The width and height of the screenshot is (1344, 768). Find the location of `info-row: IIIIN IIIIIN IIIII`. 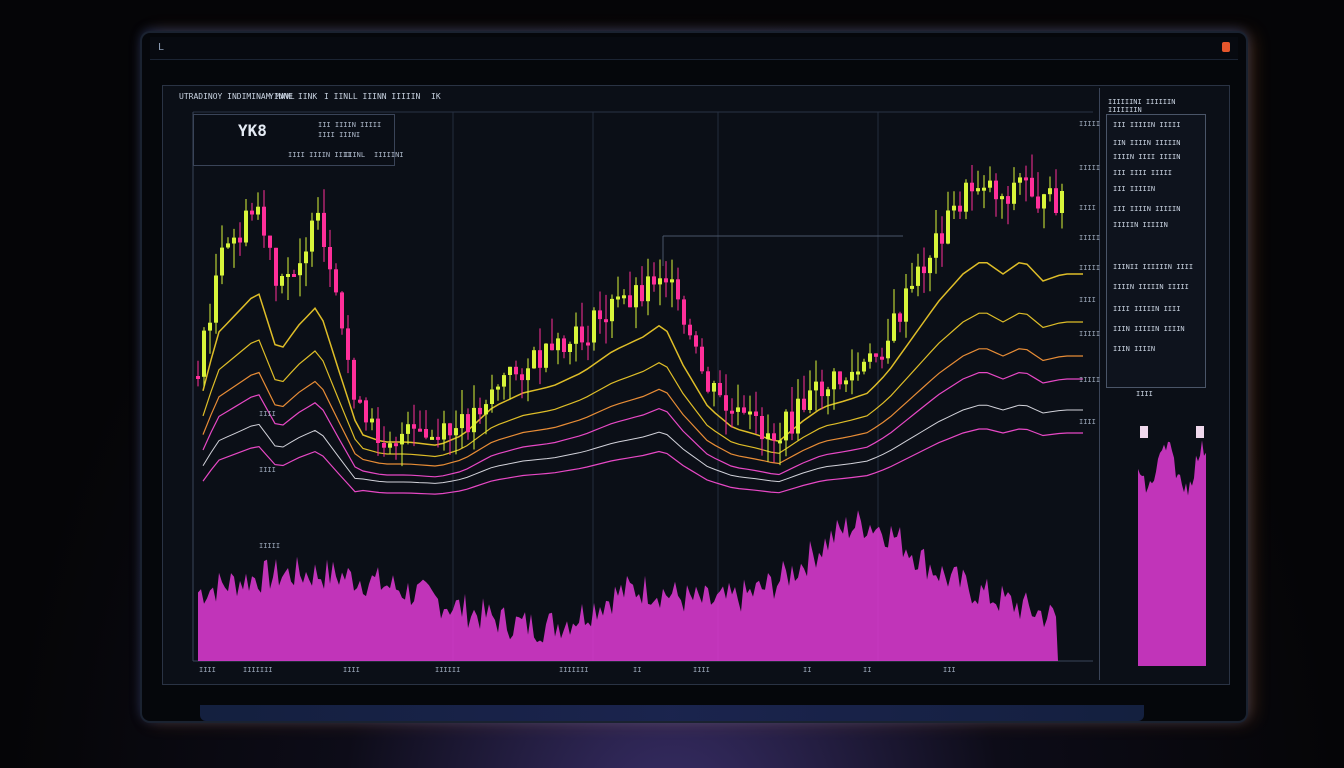

info-row: IIIIN IIIIIN IIIII is located at coordinates (1151, 287).